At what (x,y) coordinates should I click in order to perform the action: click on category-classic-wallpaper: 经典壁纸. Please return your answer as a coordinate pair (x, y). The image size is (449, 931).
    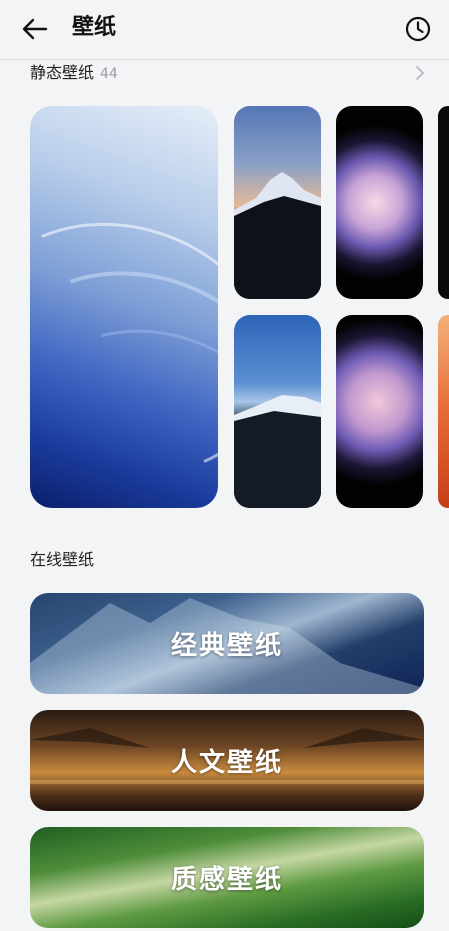
    Looking at the image, I should click on (227, 643).